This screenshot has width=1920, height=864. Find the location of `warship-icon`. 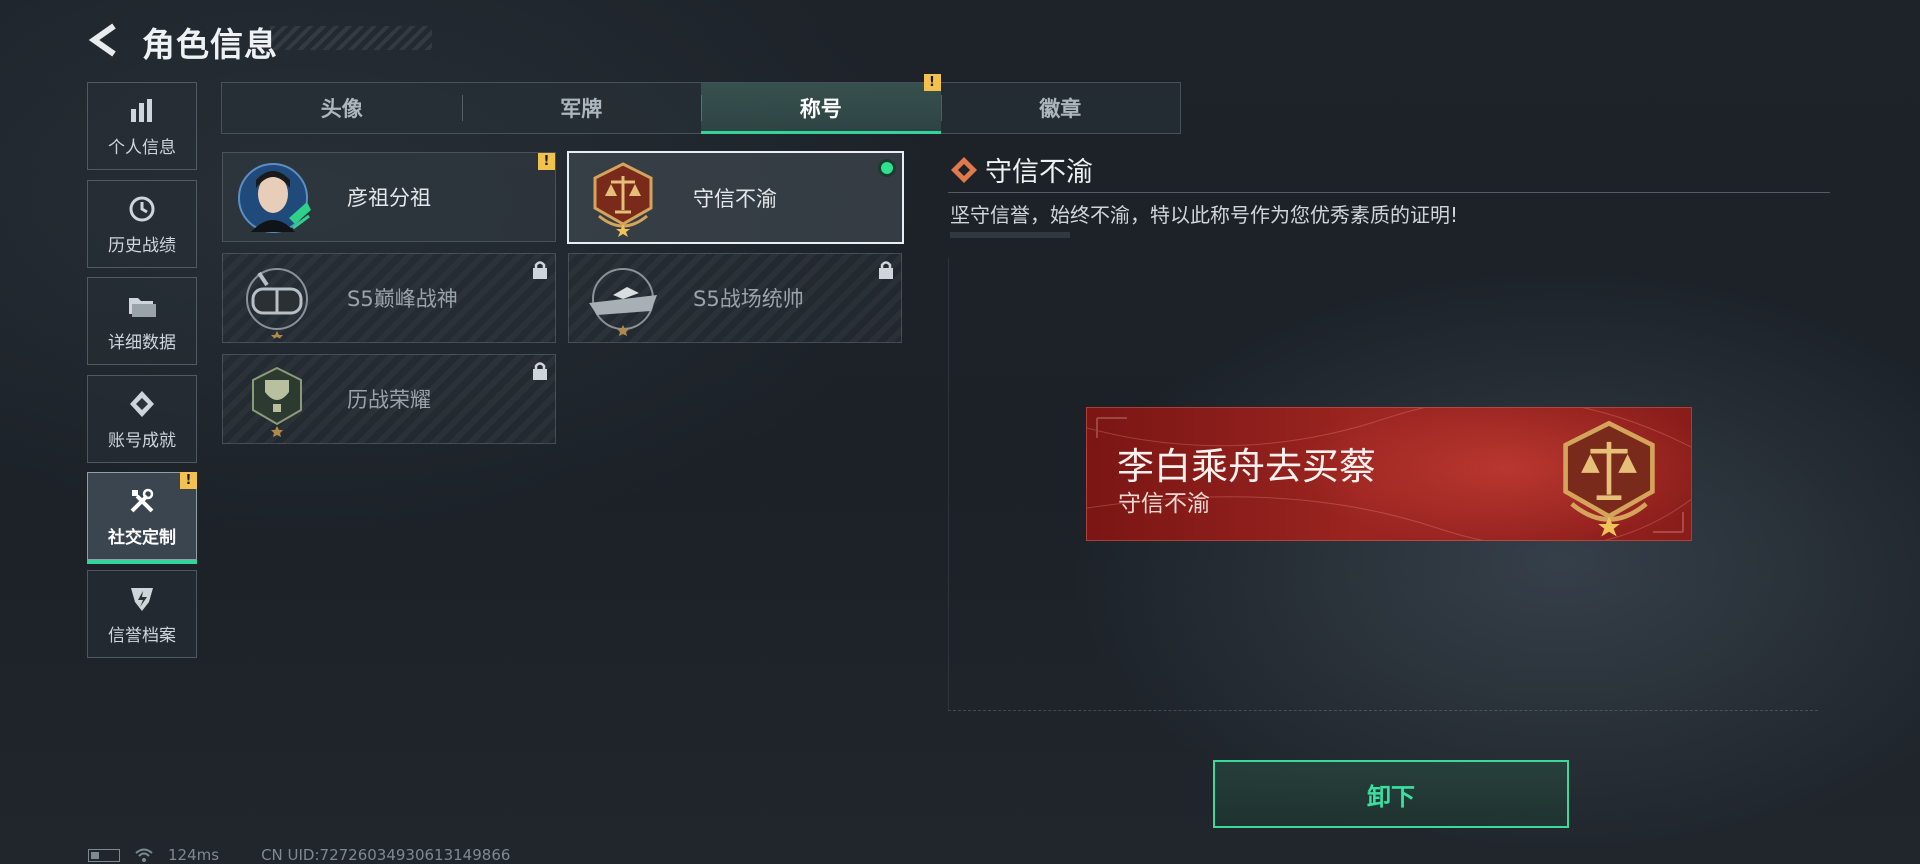

warship-icon is located at coordinates (623, 299).